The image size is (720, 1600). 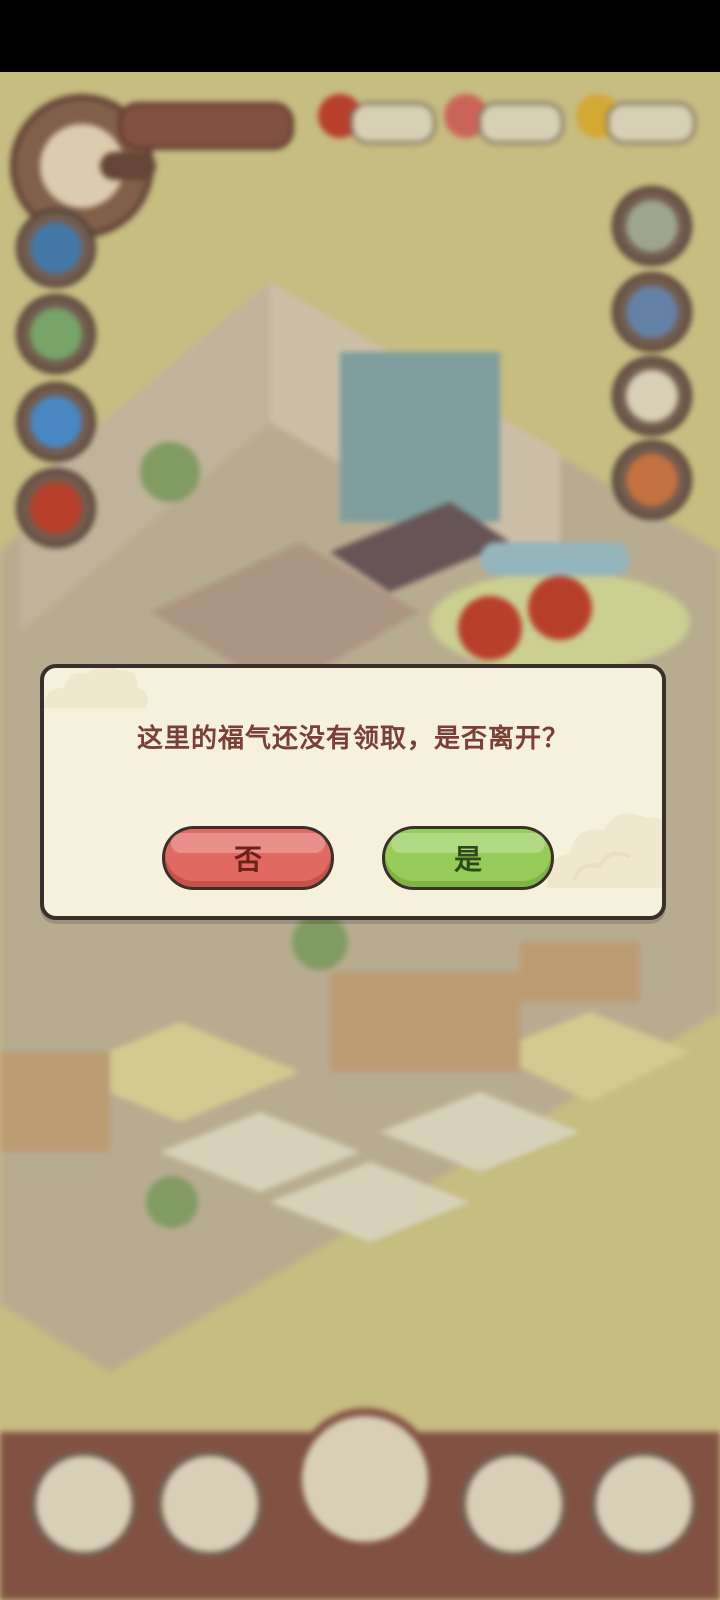 What do you see at coordinates (604, 850) in the screenshot?
I see `cloud-decoration-icon` at bounding box center [604, 850].